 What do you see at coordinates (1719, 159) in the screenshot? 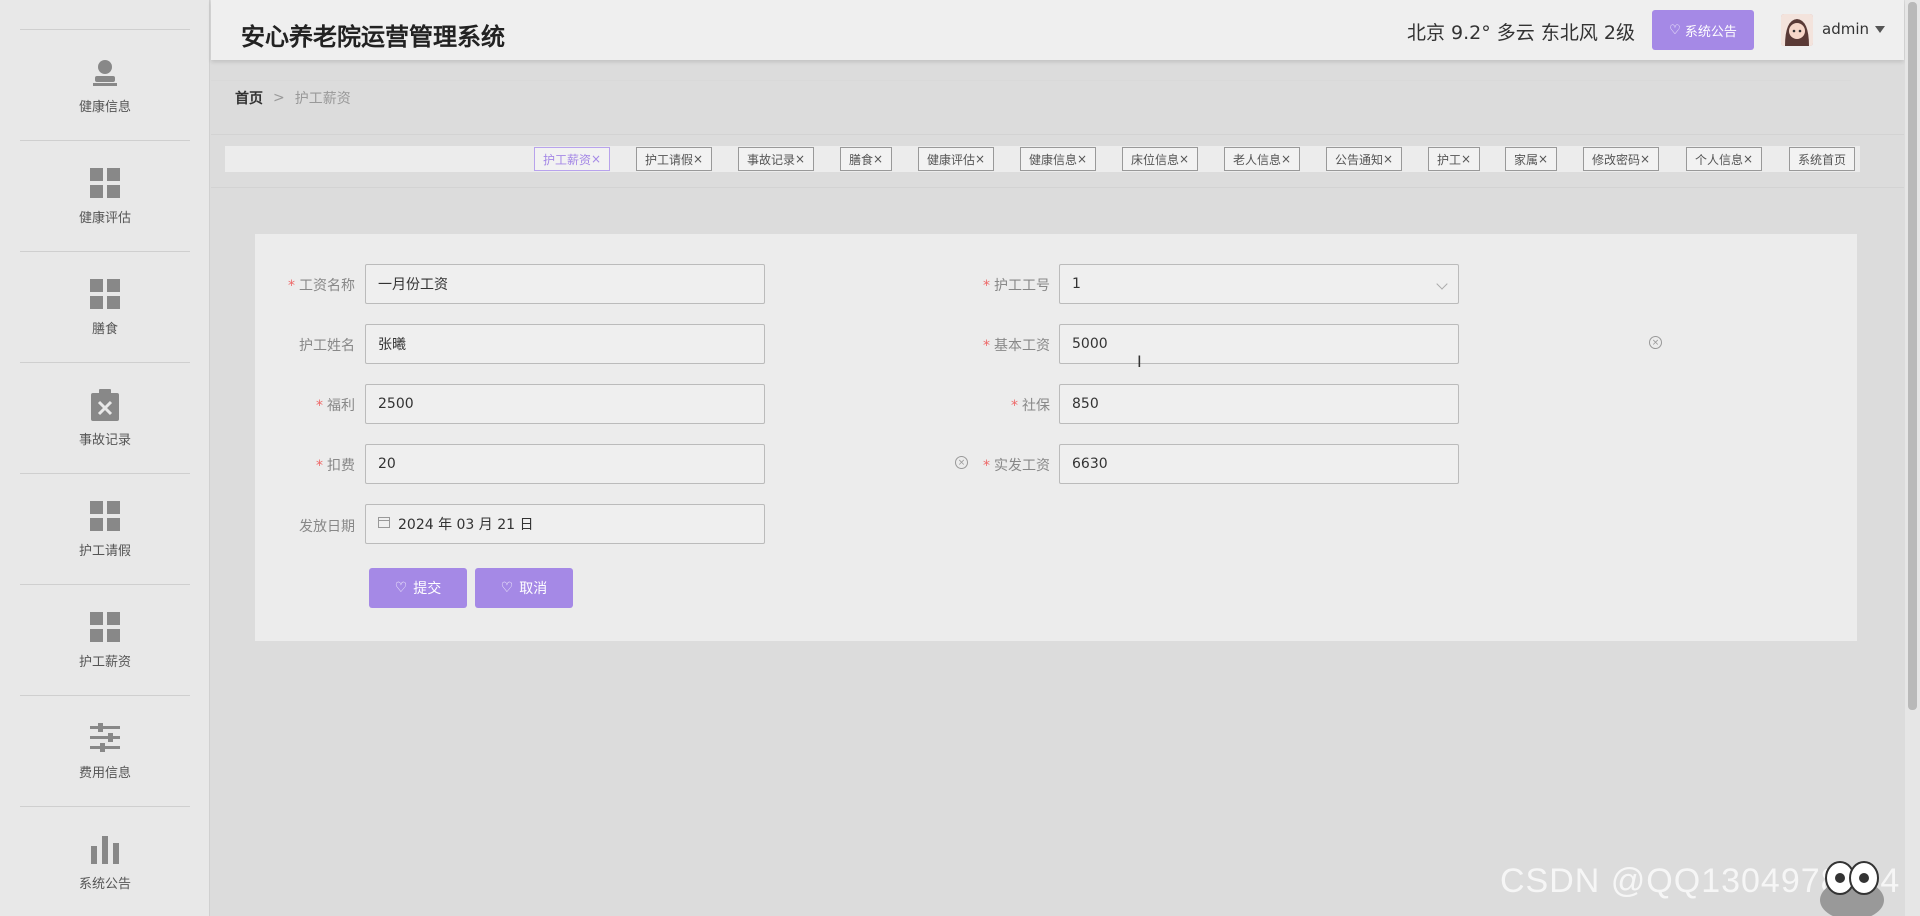
I see `tab-label: 个人信息` at bounding box center [1719, 159].